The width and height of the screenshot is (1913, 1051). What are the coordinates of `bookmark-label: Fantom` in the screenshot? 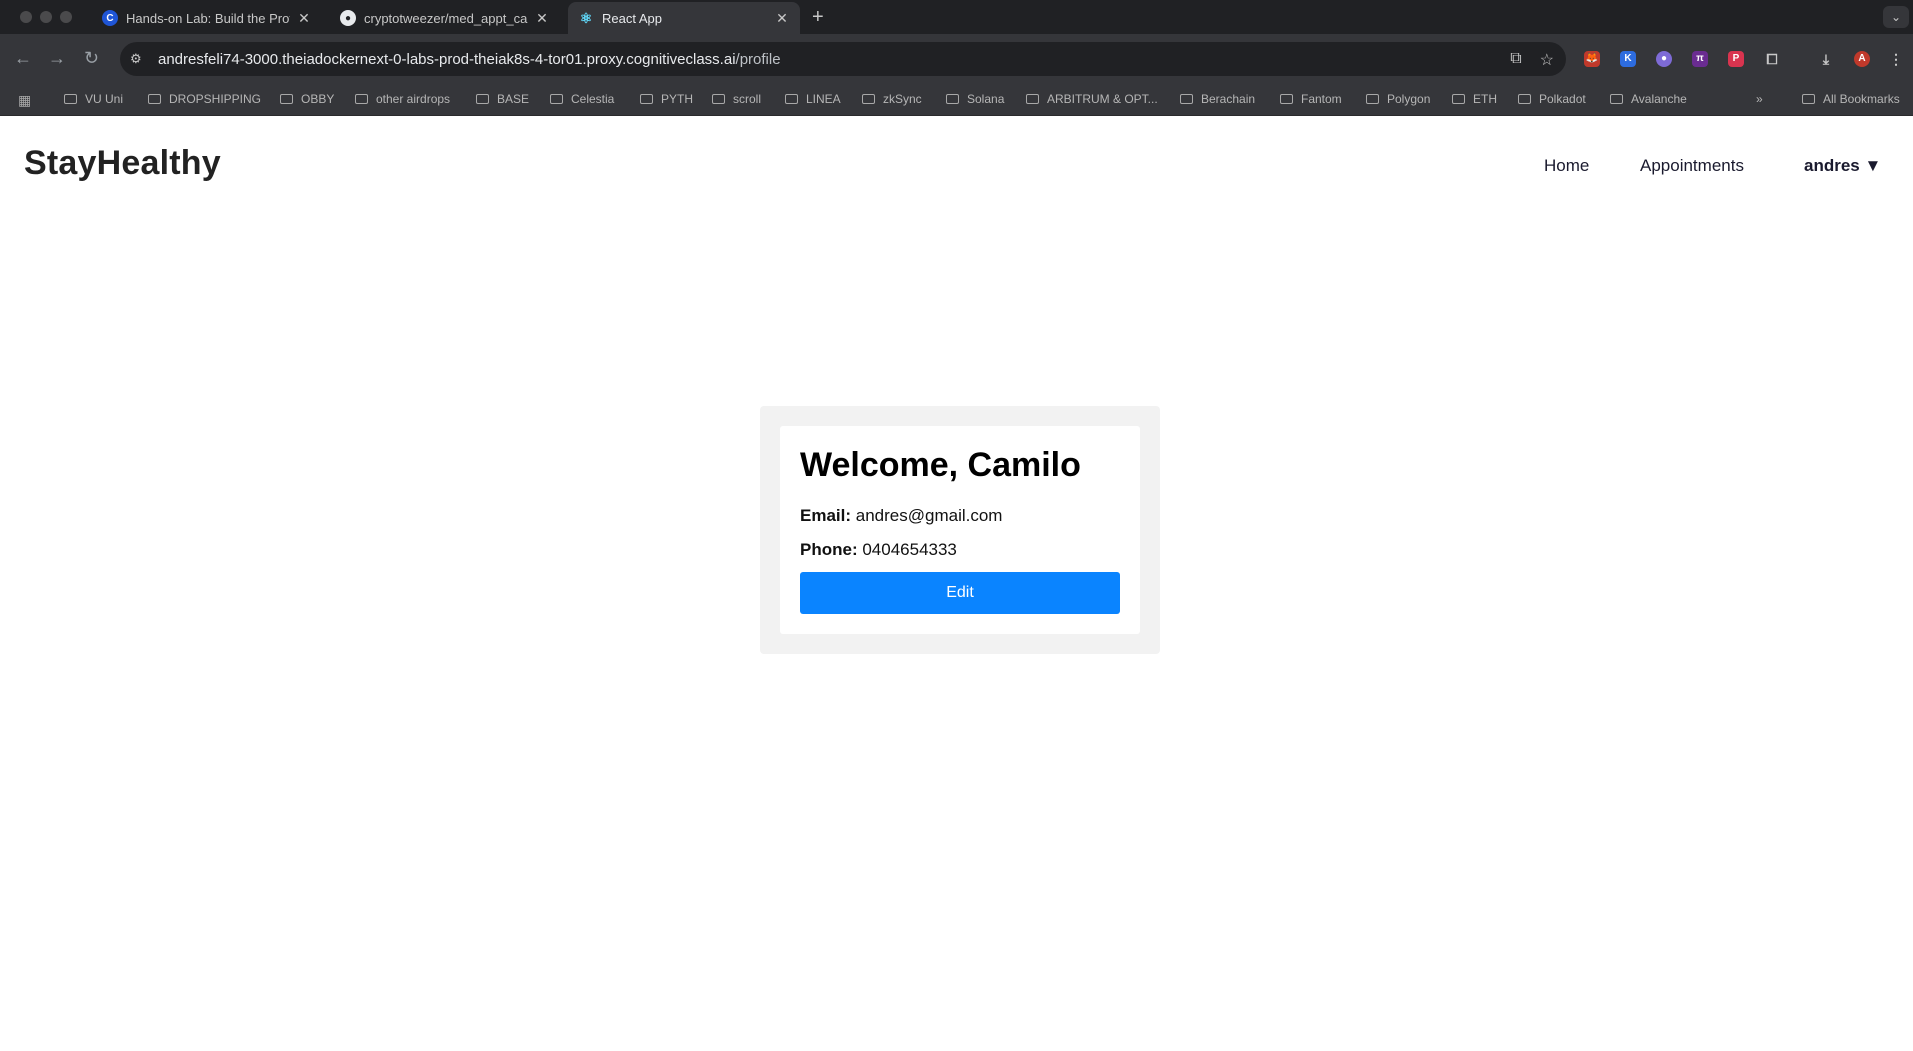 It's located at (1321, 99).